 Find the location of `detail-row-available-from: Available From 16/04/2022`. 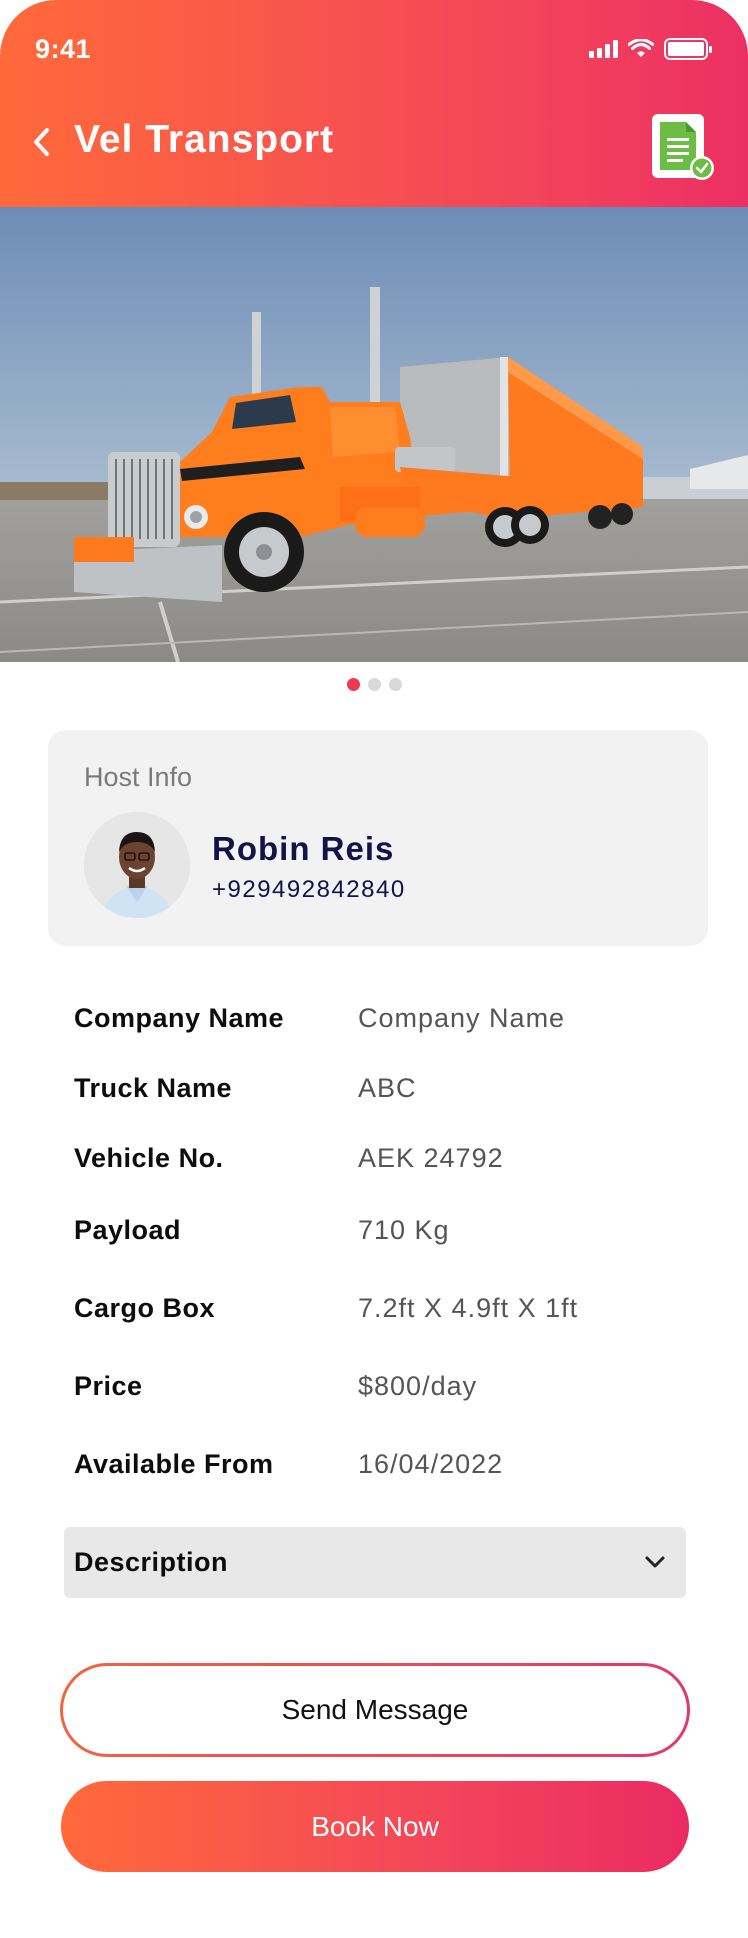

detail-row-available-from: Available From 16/04/2022 is located at coordinates (384, 1469).